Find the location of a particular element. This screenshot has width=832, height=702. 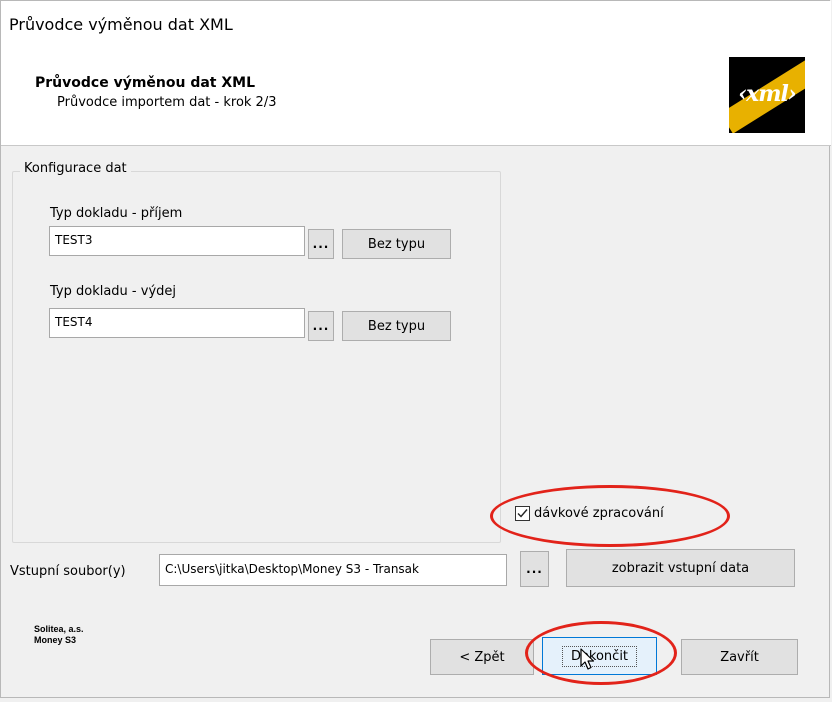

product-name: Money S3 is located at coordinates (55, 640).